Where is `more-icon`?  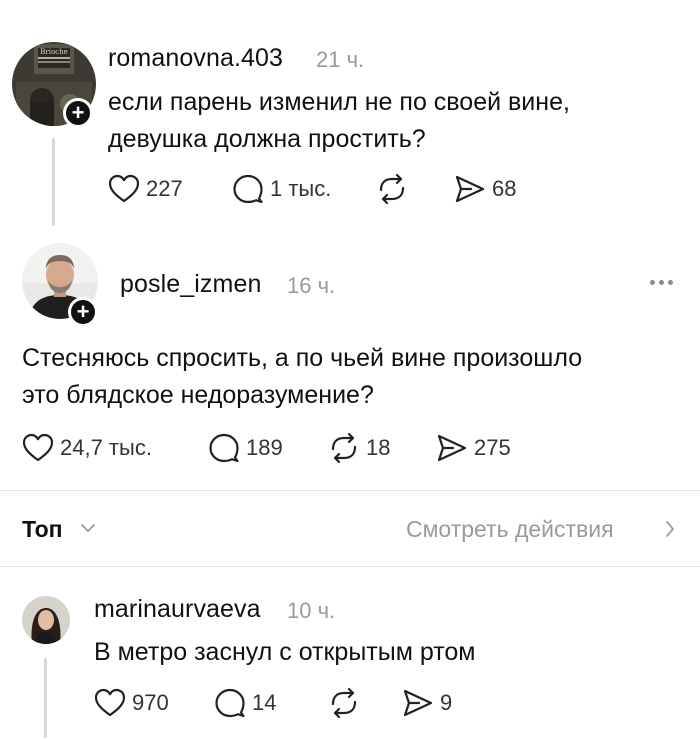 more-icon is located at coordinates (661, 282).